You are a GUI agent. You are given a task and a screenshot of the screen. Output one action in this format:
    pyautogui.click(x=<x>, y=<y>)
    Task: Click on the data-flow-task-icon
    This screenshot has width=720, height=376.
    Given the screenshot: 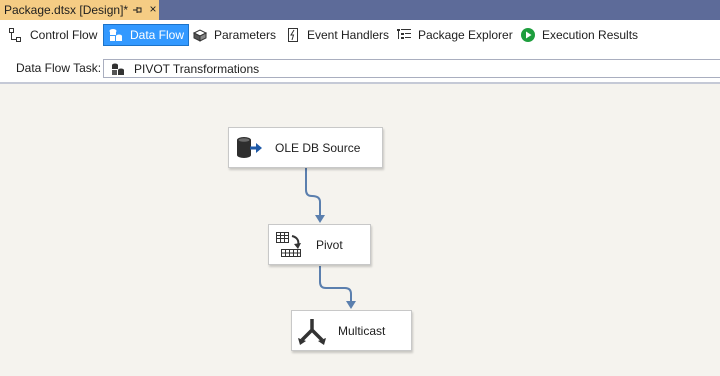 What is the action you would take?
    pyautogui.click(x=118, y=69)
    